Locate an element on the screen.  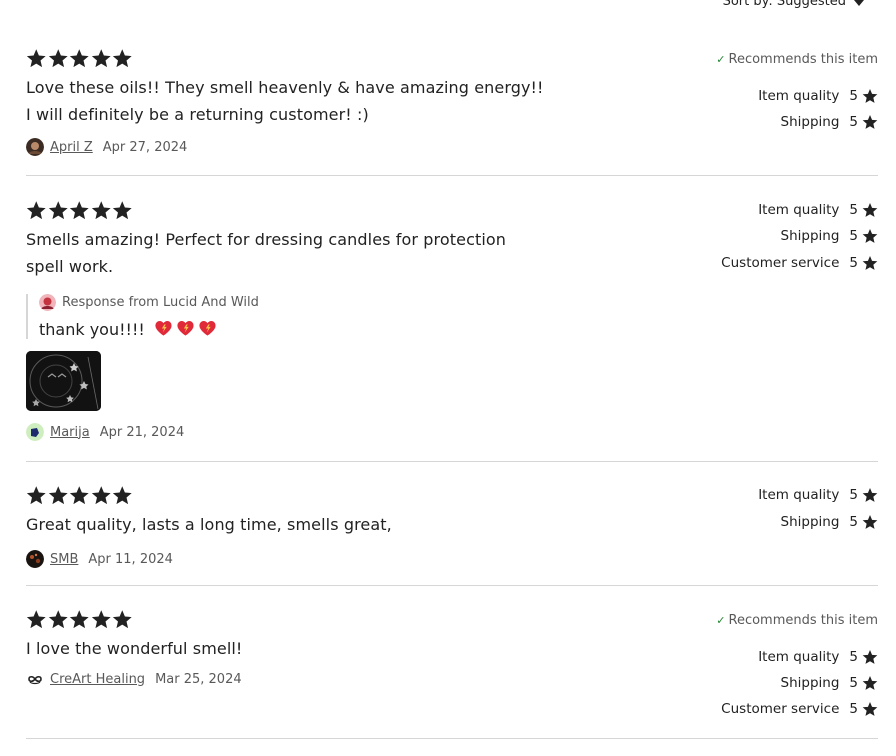
sort-label: Sort by: Suggested is located at coordinates (784, 4).